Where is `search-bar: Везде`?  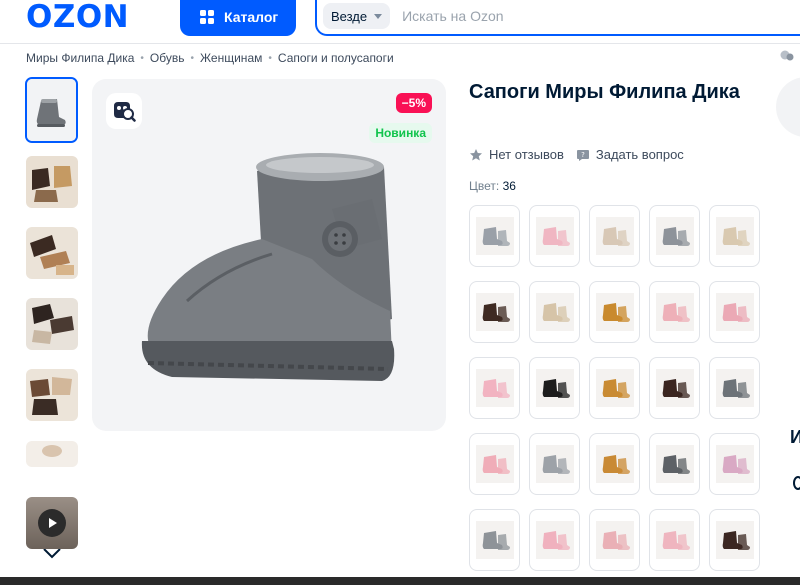 search-bar: Везде is located at coordinates (557, 18).